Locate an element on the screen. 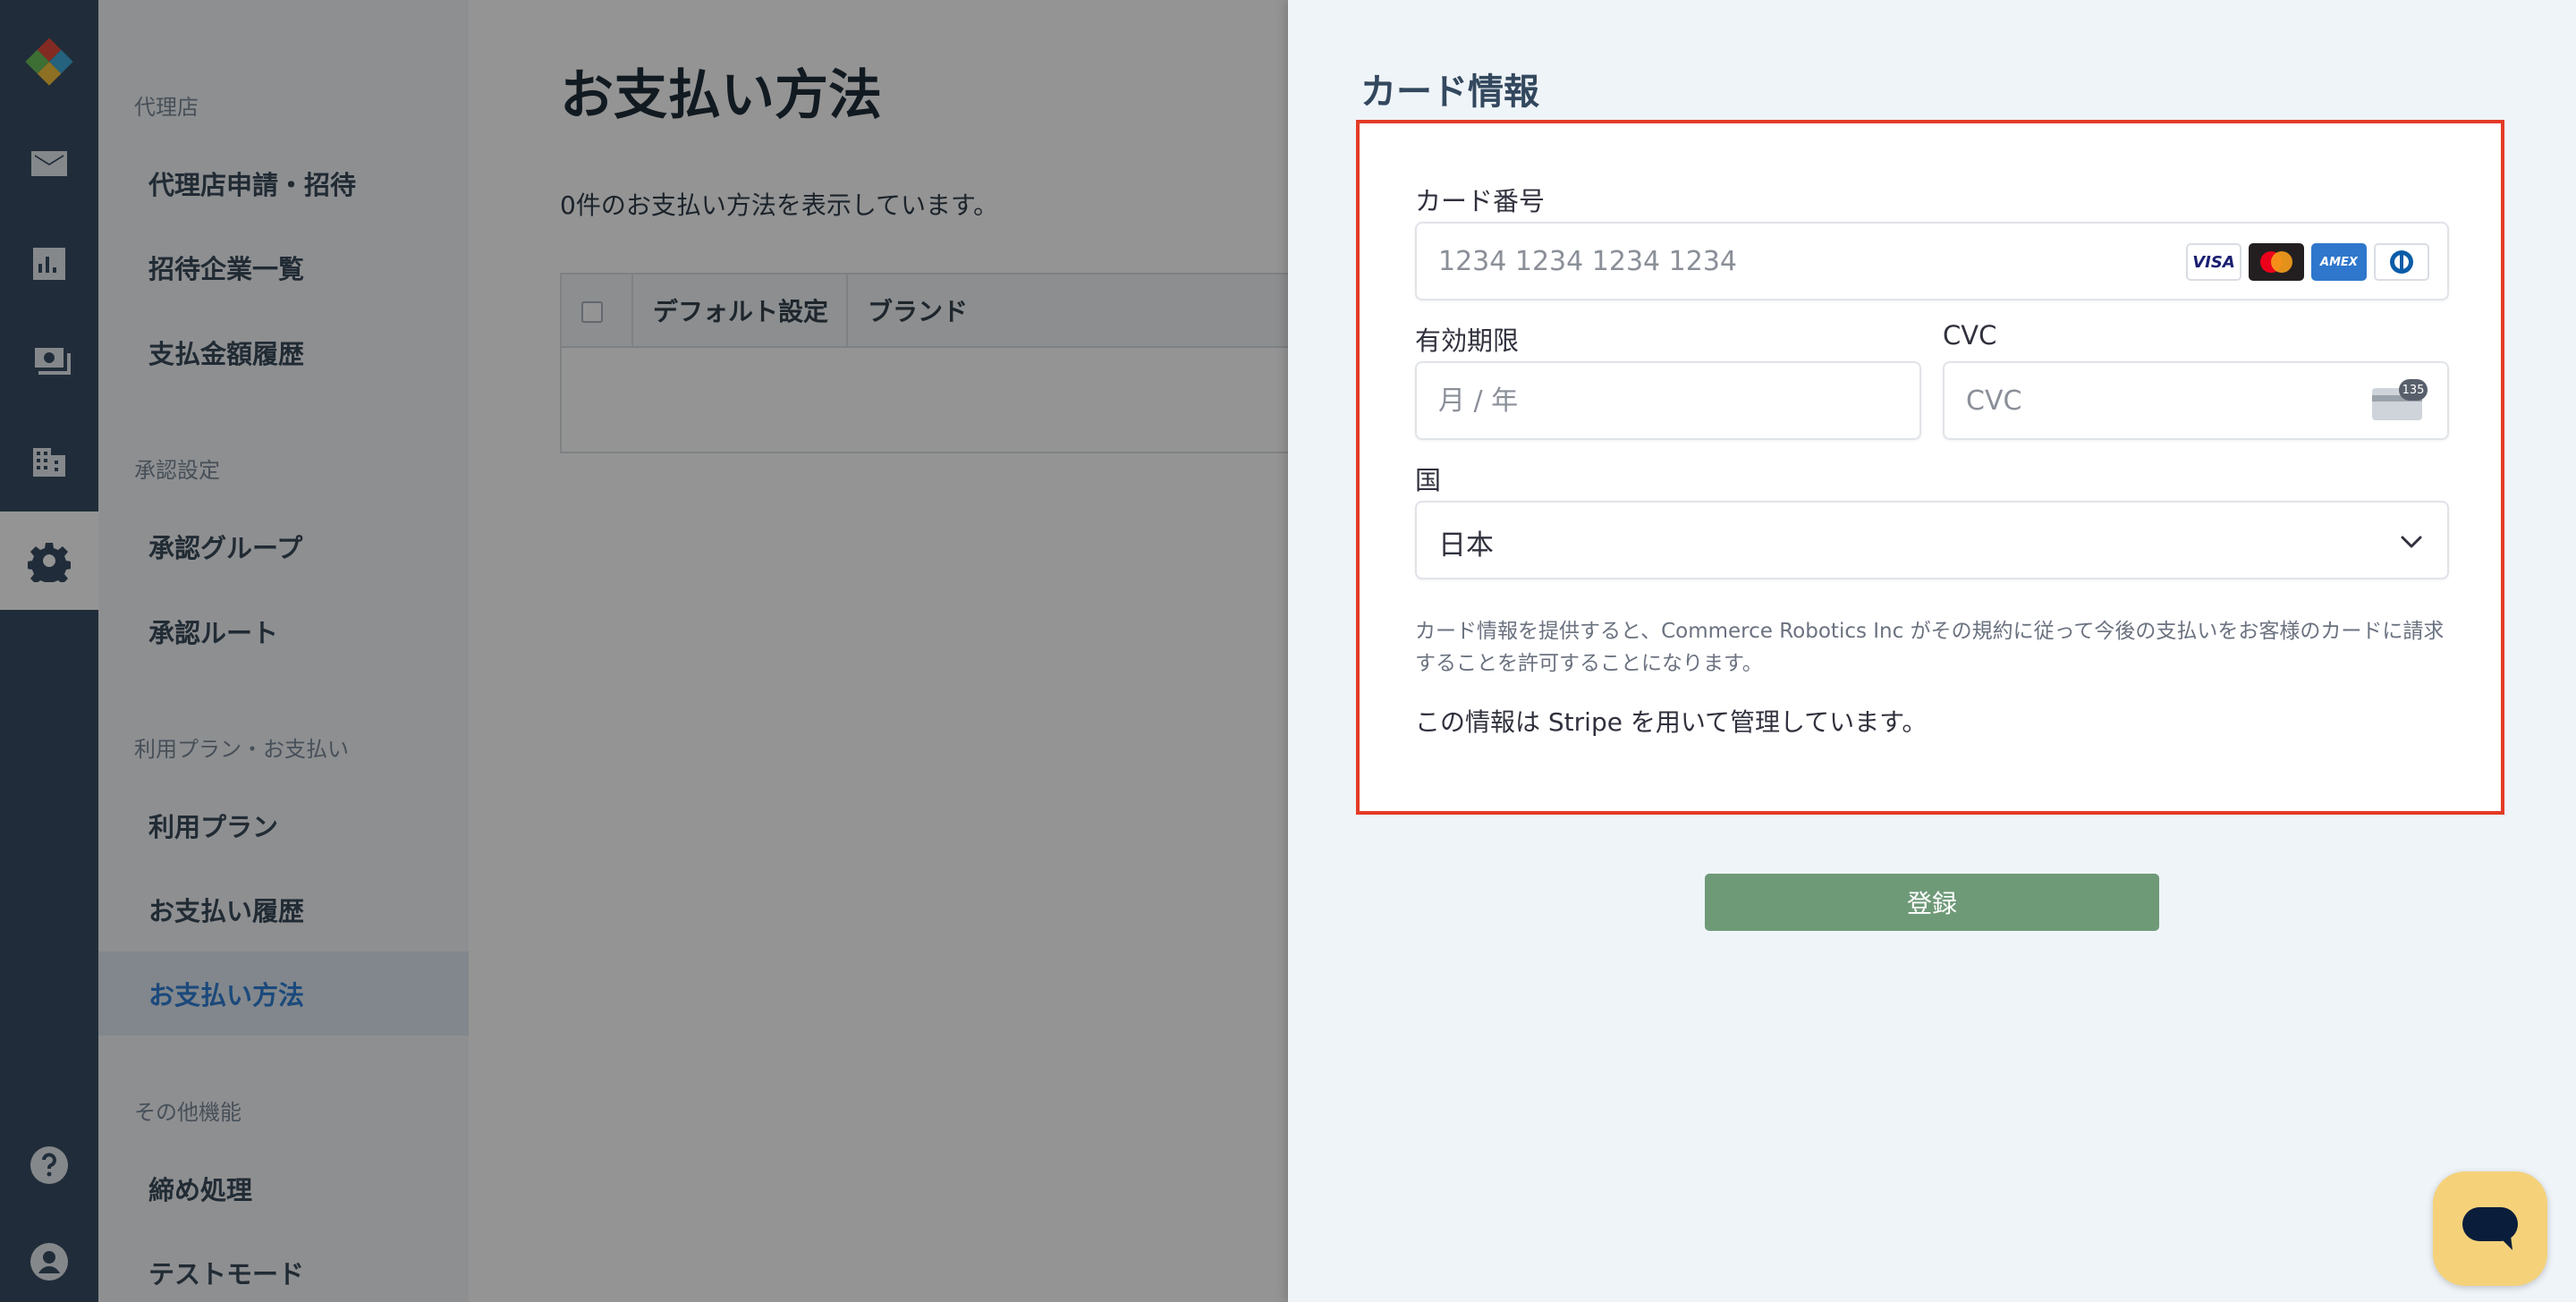 This screenshot has height=1302, width=2576. expiry-label: 有効期限 is located at coordinates (1467, 341).